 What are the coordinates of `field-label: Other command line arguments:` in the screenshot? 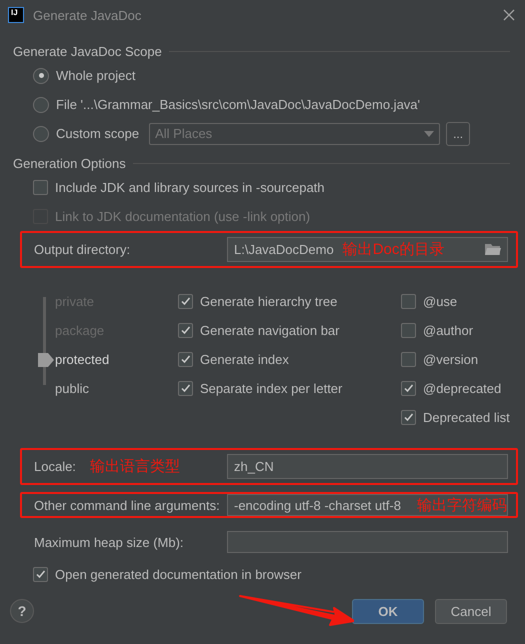 It's located at (127, 505).